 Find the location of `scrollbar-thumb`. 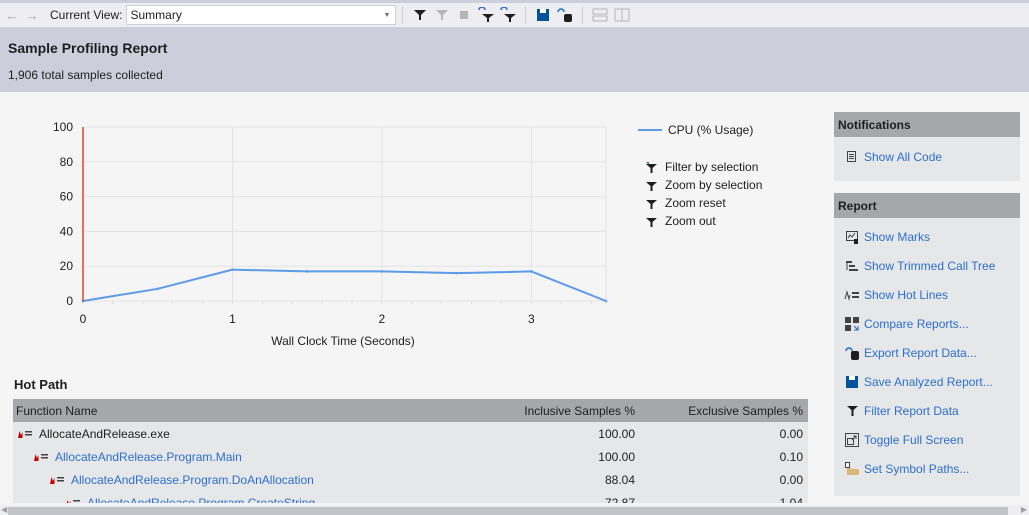

scrollbar-thumb is located at coordinates (508, 511).